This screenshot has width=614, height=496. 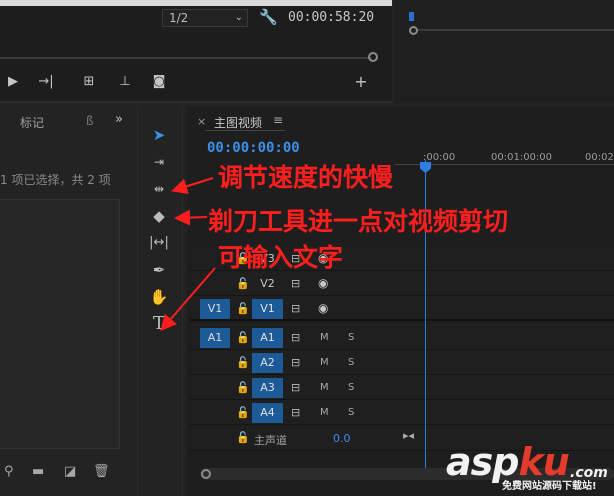 What do you see at coordinates (549, 486) in the screenshot?
I see `watermark-subtitle: 免费网站源码下载站!` at bounding box center [549, 486].